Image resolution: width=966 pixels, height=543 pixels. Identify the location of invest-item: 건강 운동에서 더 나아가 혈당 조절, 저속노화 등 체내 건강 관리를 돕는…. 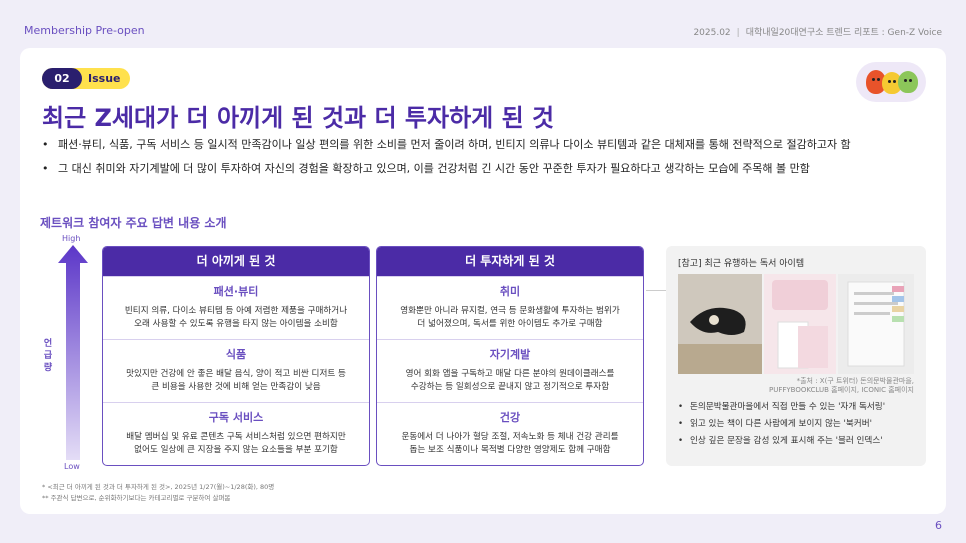
(510, 433).